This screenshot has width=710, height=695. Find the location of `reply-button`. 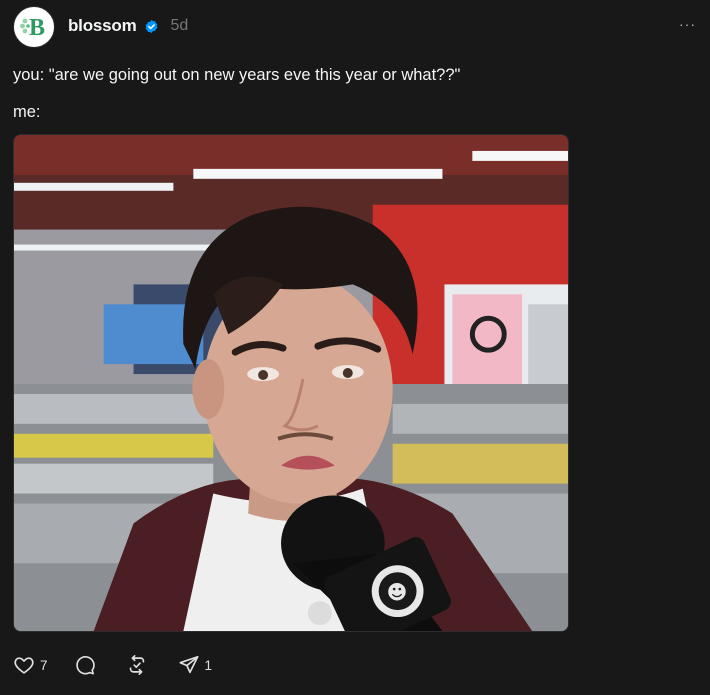

reply-button is located at coordinates (87, 665).